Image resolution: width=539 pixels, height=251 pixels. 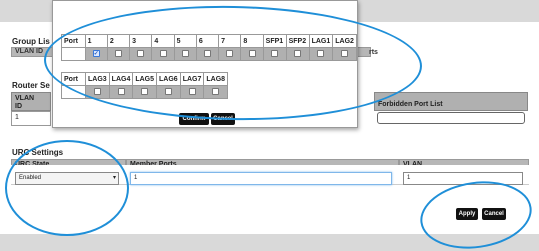 What do you see at coordinates (230, 41) in the screenshot?
I see `port-header: 7` at bounding box center [230, 41].